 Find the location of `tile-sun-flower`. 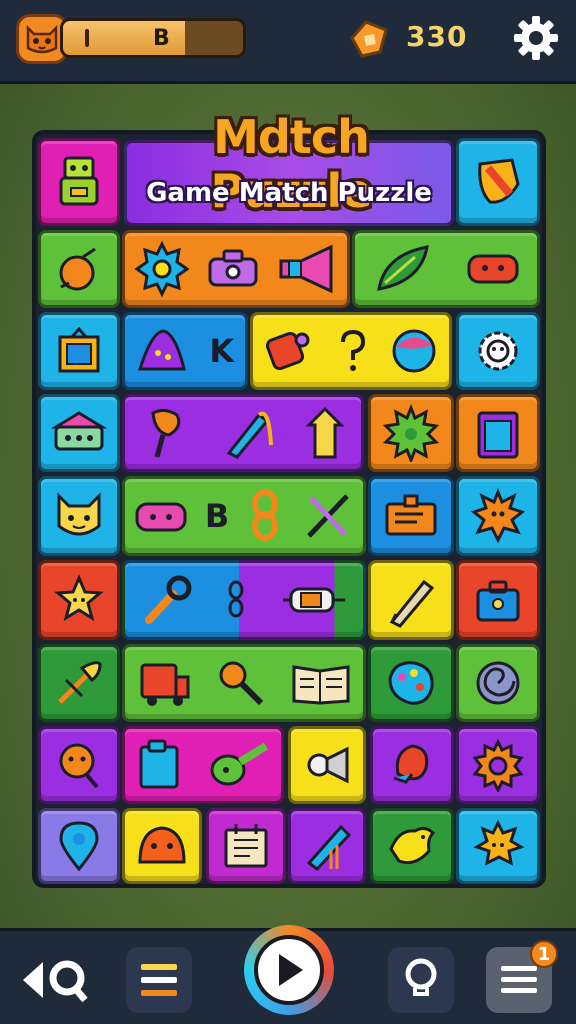

tile-sun-flower is located at coordinates (498, 516).